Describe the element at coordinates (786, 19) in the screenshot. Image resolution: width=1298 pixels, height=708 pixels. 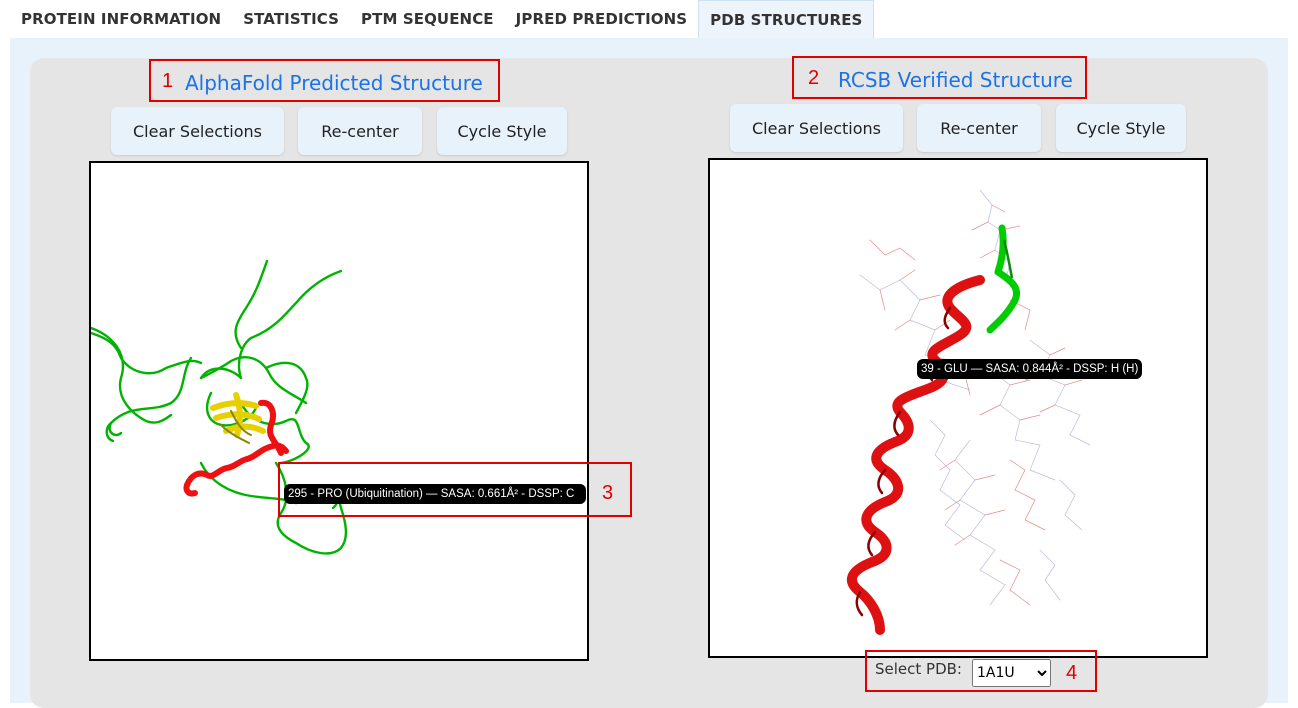
I see `tab-pdb-structures: PDB STRUCTURES` at that location.